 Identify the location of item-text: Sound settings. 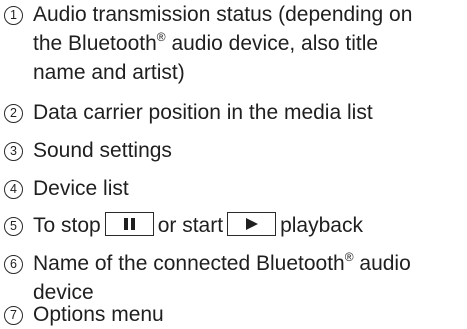
(102, 150).